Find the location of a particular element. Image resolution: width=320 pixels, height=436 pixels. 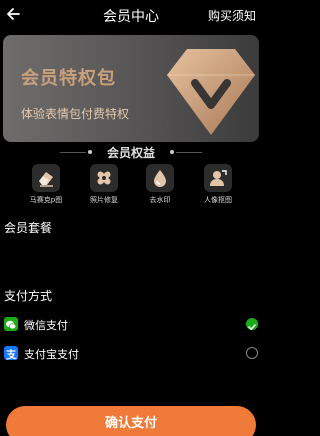

app-header: 会员中心 购买须知 is located at coordinates (131, 15).